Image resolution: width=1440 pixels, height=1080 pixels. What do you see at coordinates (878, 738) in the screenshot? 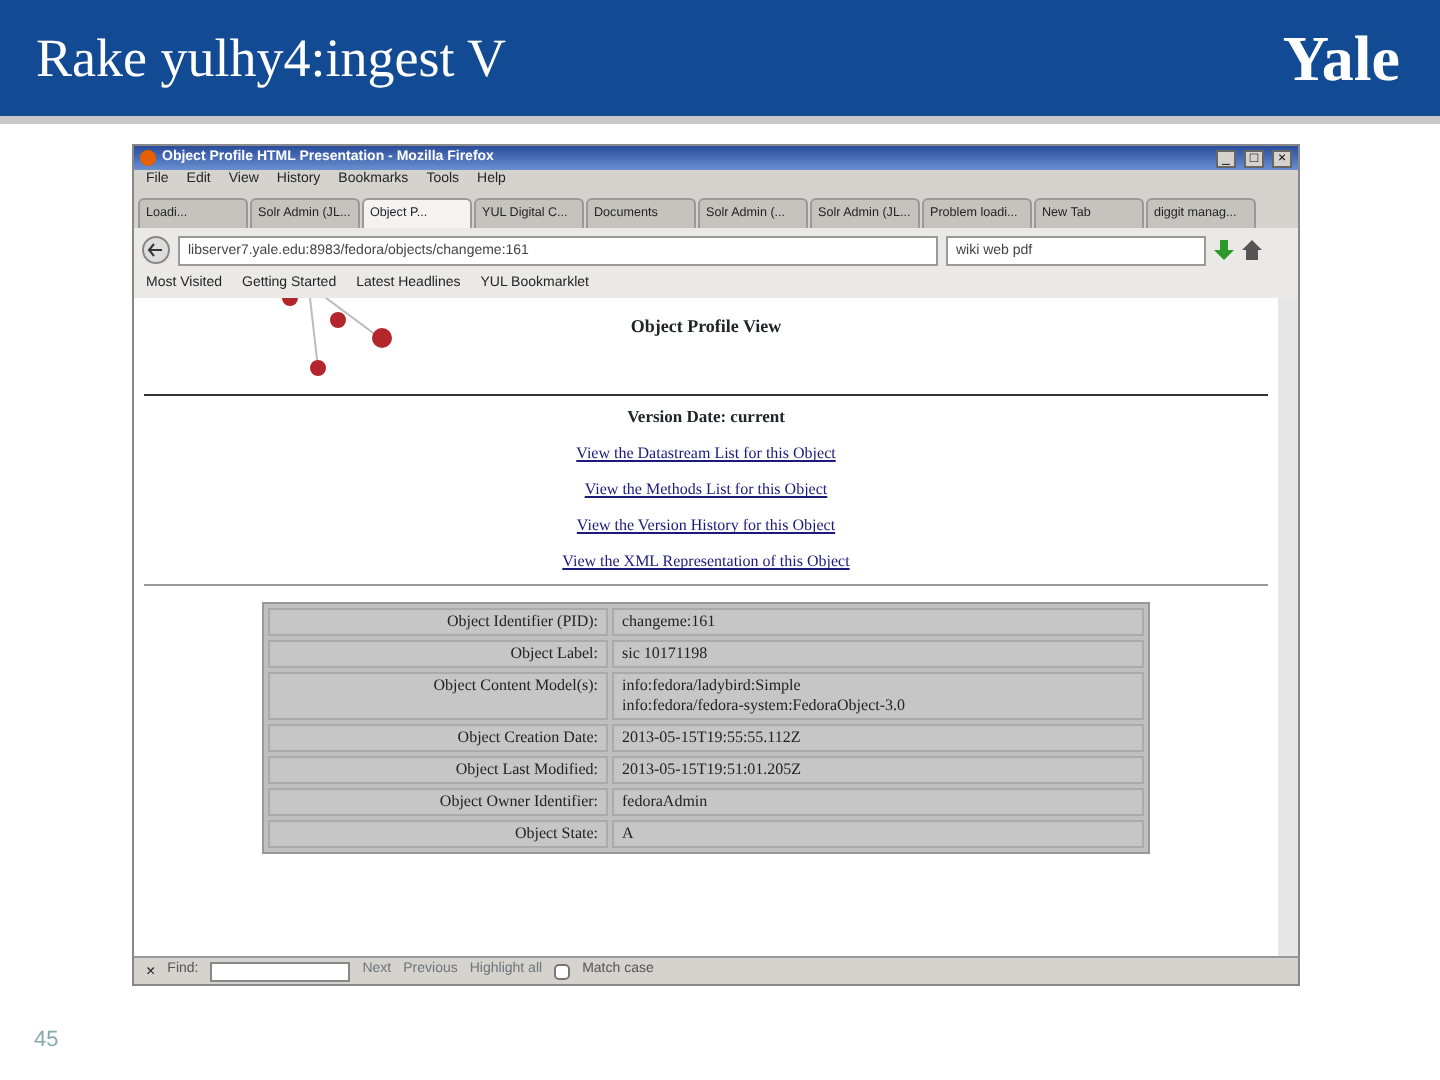
I see `field-value: 2013-05-15T19:55:55.112Z` at bounding box center [878, 738].